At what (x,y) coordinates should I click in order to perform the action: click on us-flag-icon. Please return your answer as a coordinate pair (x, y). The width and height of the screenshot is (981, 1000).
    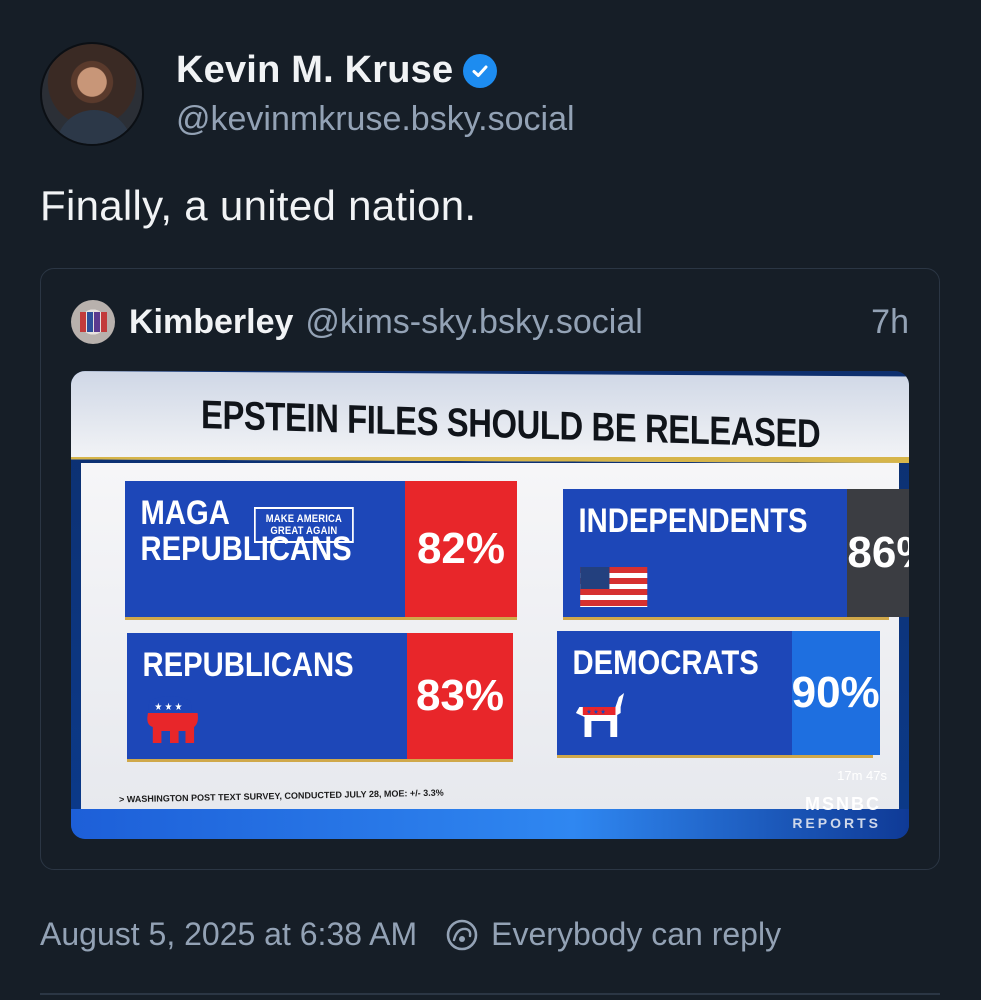
    Looking at the image, I should click on (614, 587).